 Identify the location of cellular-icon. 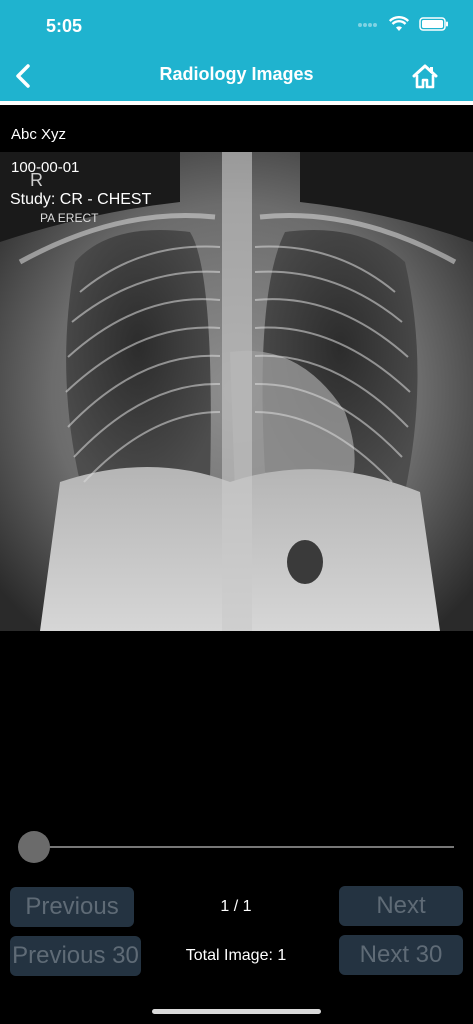
(367, 25).